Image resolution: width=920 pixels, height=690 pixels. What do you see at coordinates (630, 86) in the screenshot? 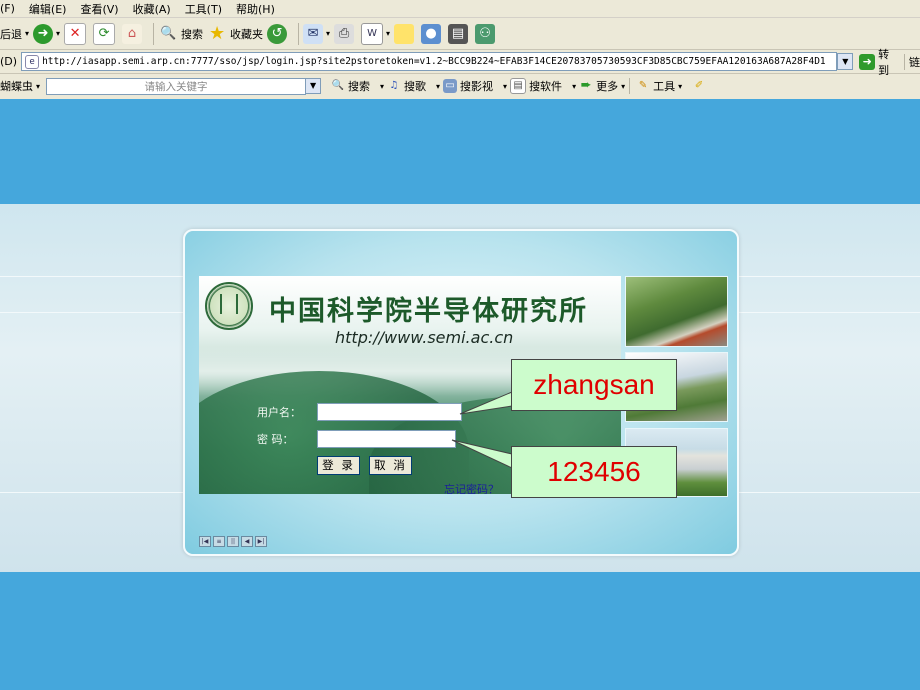
I see `searchbar-separator` at bounding box center [630, 86].